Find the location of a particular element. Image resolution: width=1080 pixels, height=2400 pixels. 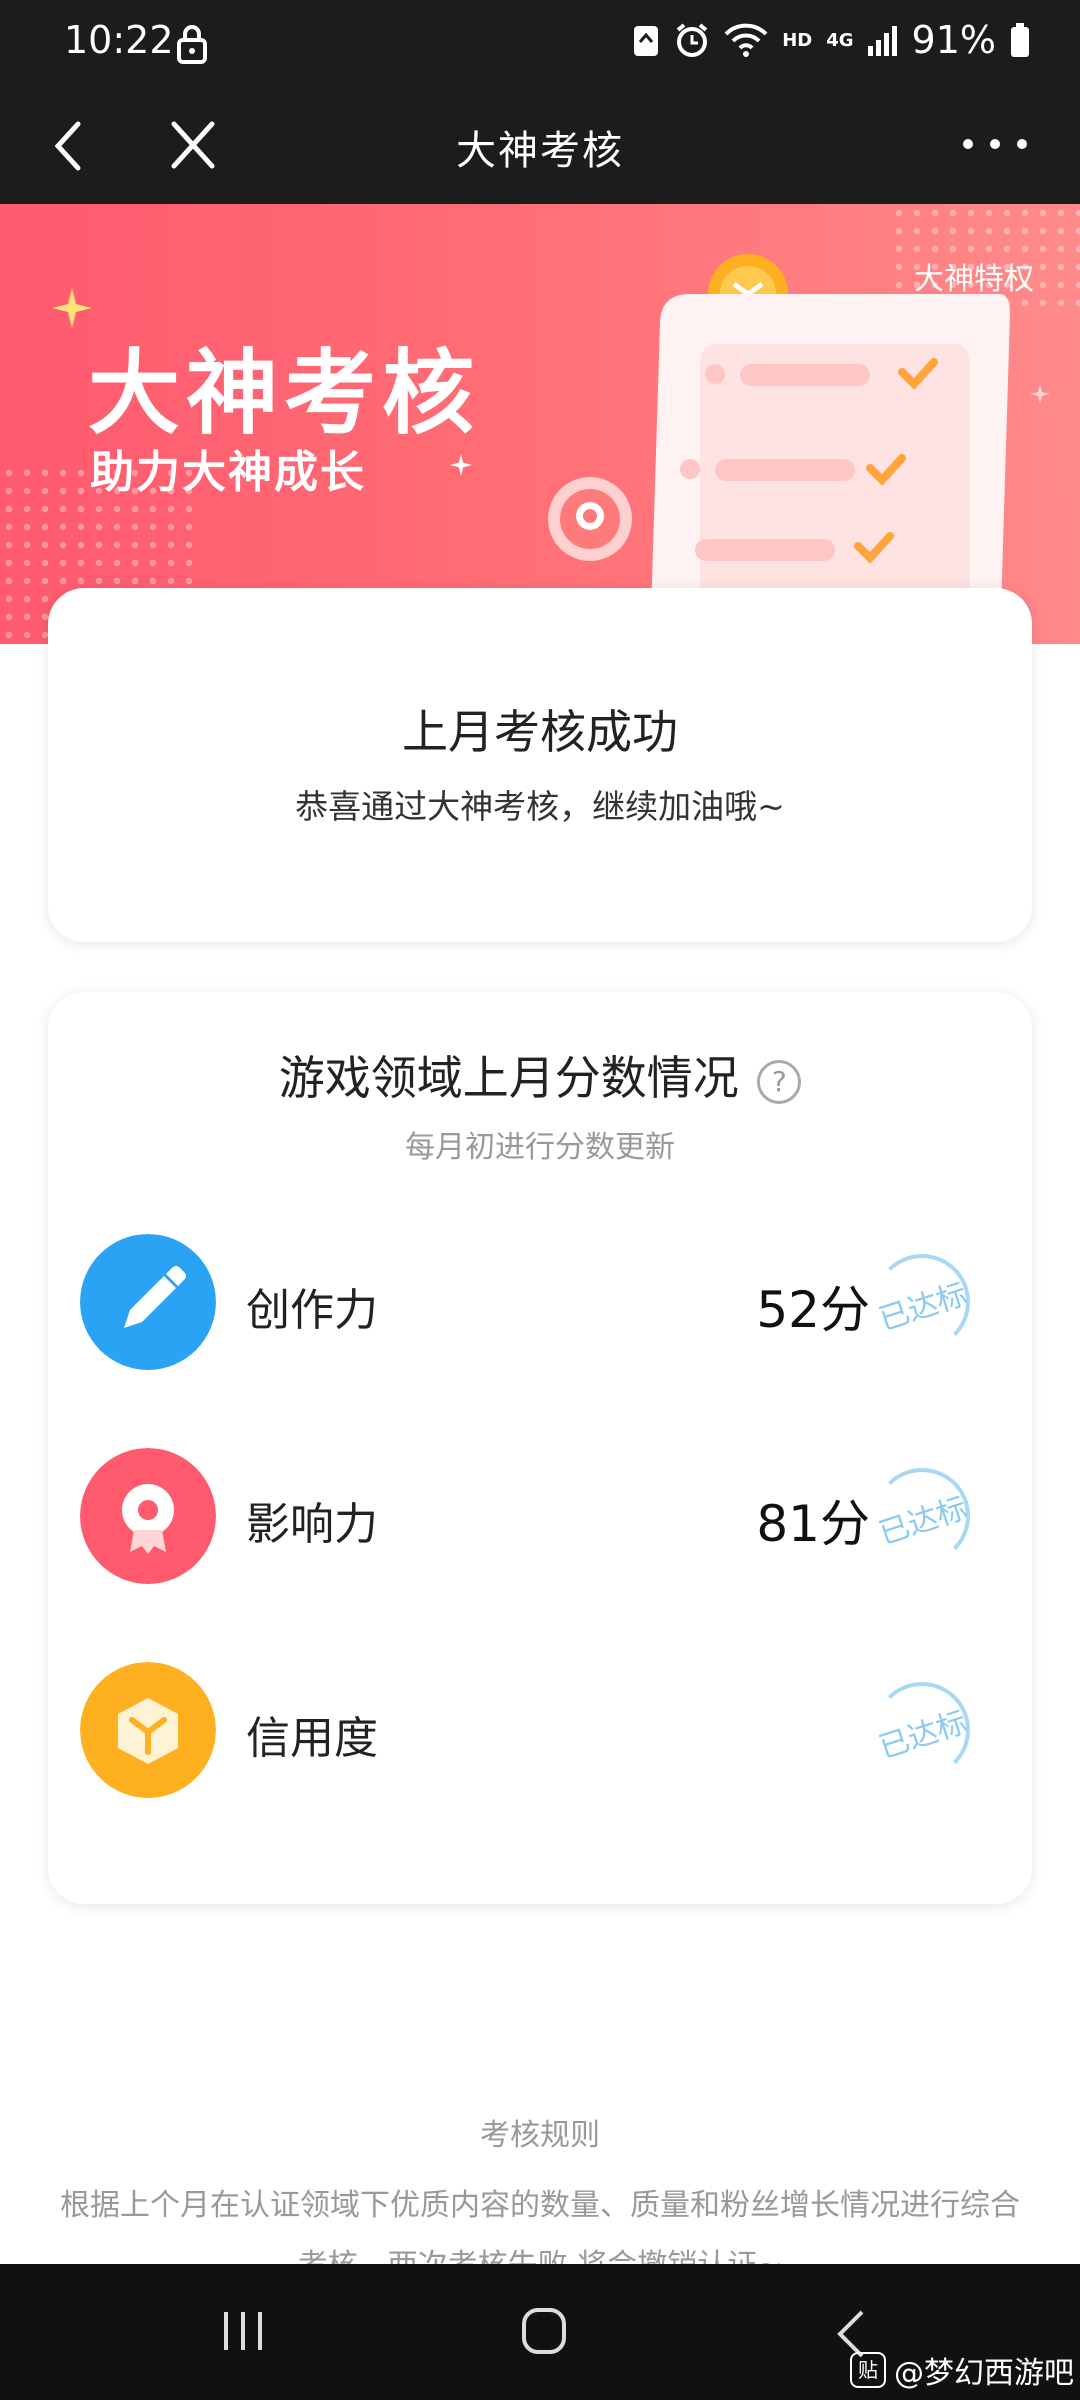

watermark-logo: 贴 is located at coordinates (868, 2370).